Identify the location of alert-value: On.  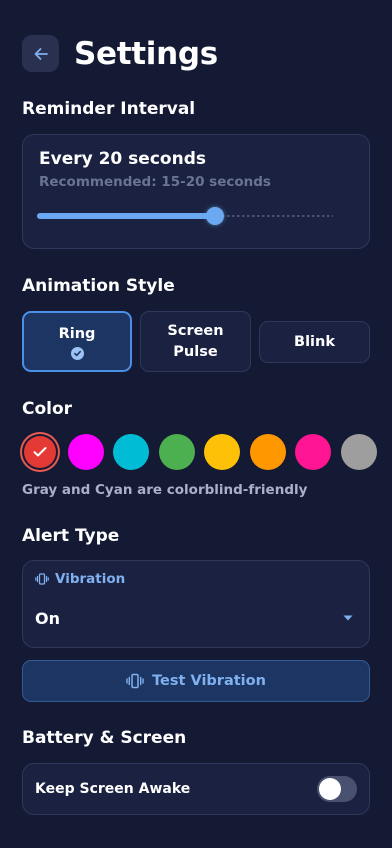
(47, 618).